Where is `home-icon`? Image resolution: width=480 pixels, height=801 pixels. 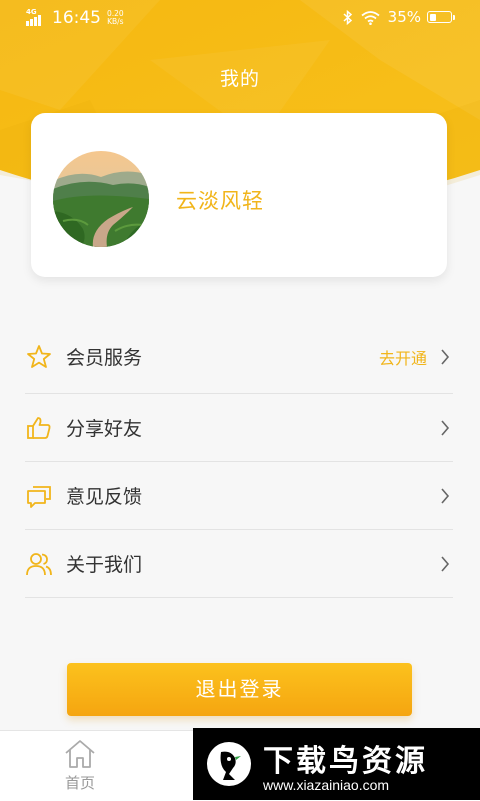 home-icon is located at coordinates (80, 754).